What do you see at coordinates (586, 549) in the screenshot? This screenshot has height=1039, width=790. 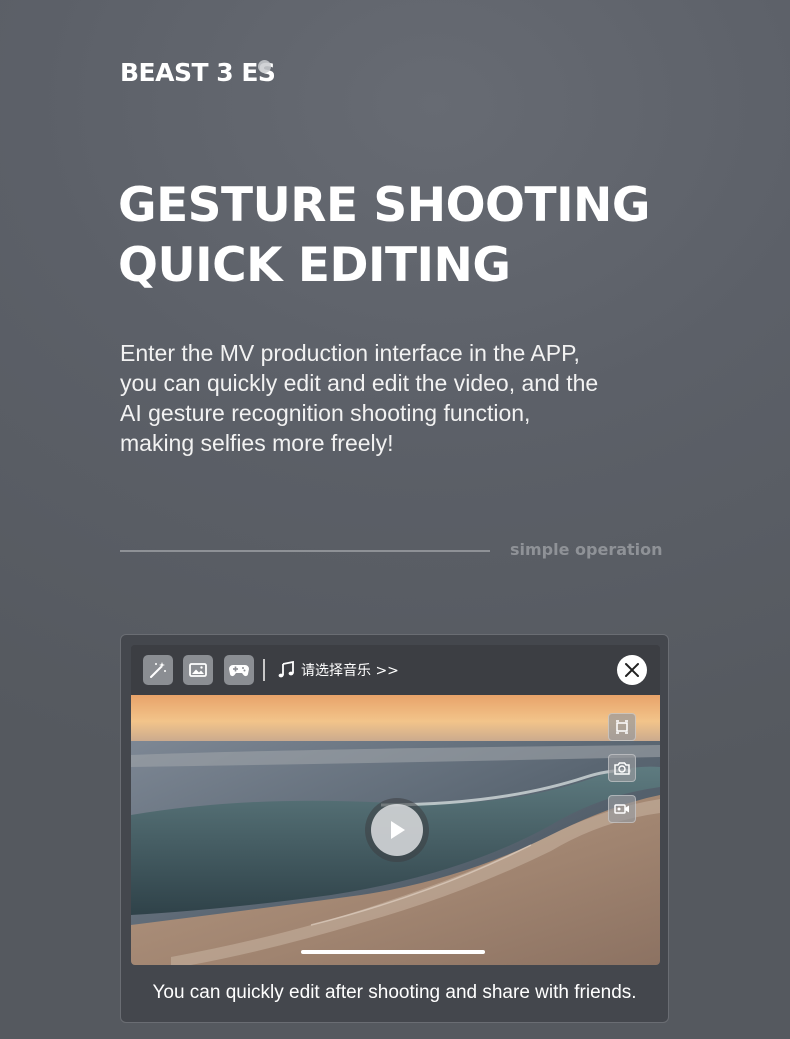 I see `section-divider-label: simple operation` at bounding box center [586, 549].